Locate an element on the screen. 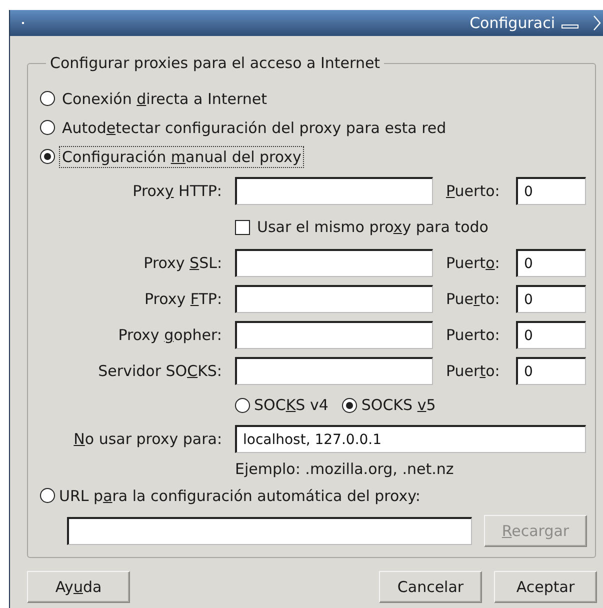 The height and width of the screenshot is (608, 603). dialog-button: Cancelar is located at coordinates (430, 587).